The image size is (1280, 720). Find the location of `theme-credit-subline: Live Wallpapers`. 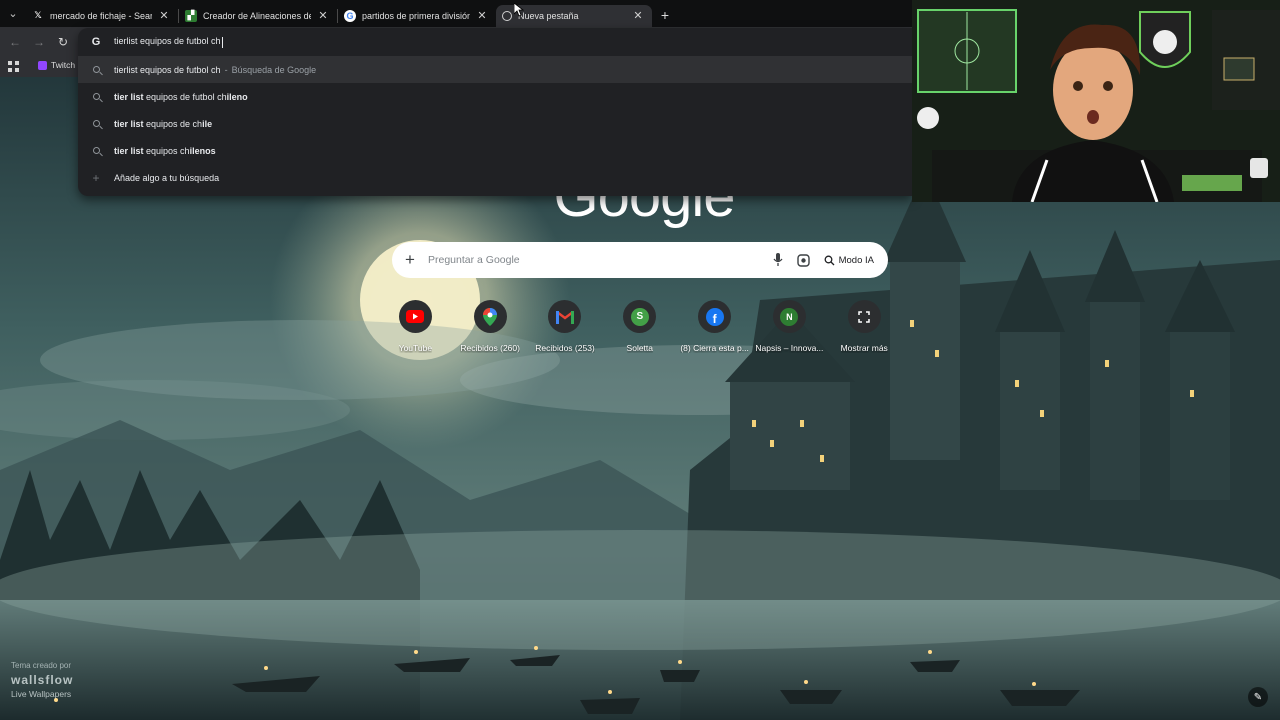

theme-credit-subline: Live Wallpapers is located at coordinates (41, 694).